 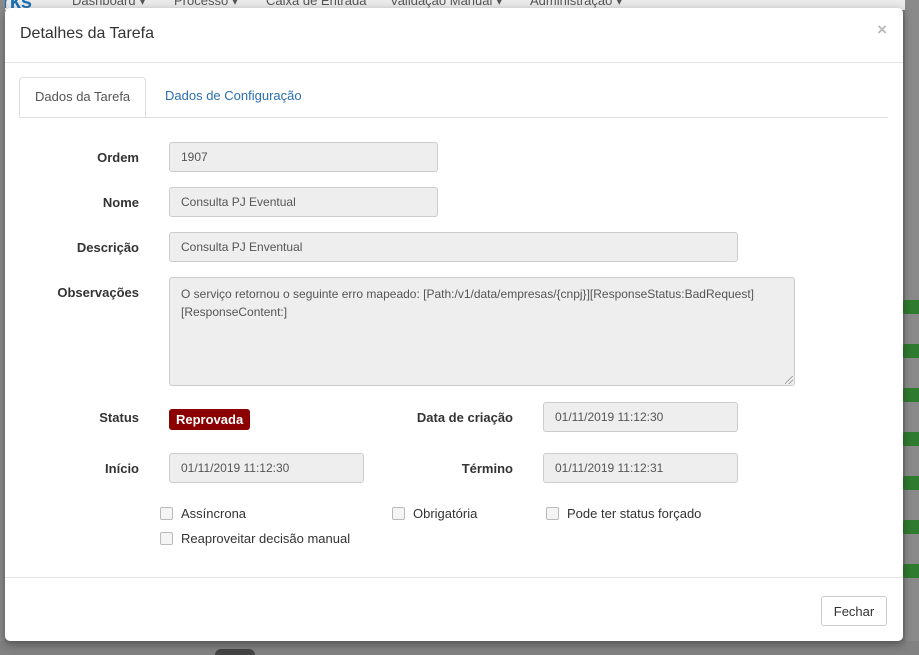 I want to click on assincrona-checkbox: Assíncrona, so click(x=203, y=513).